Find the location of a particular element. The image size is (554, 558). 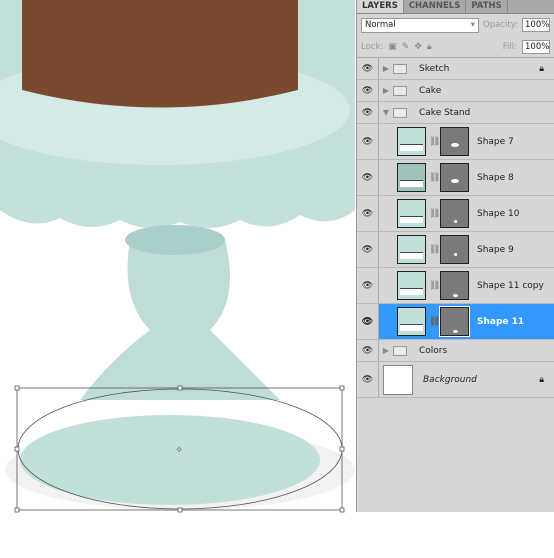

tab-layers: LAYERS is located at coordinates (380, 6).